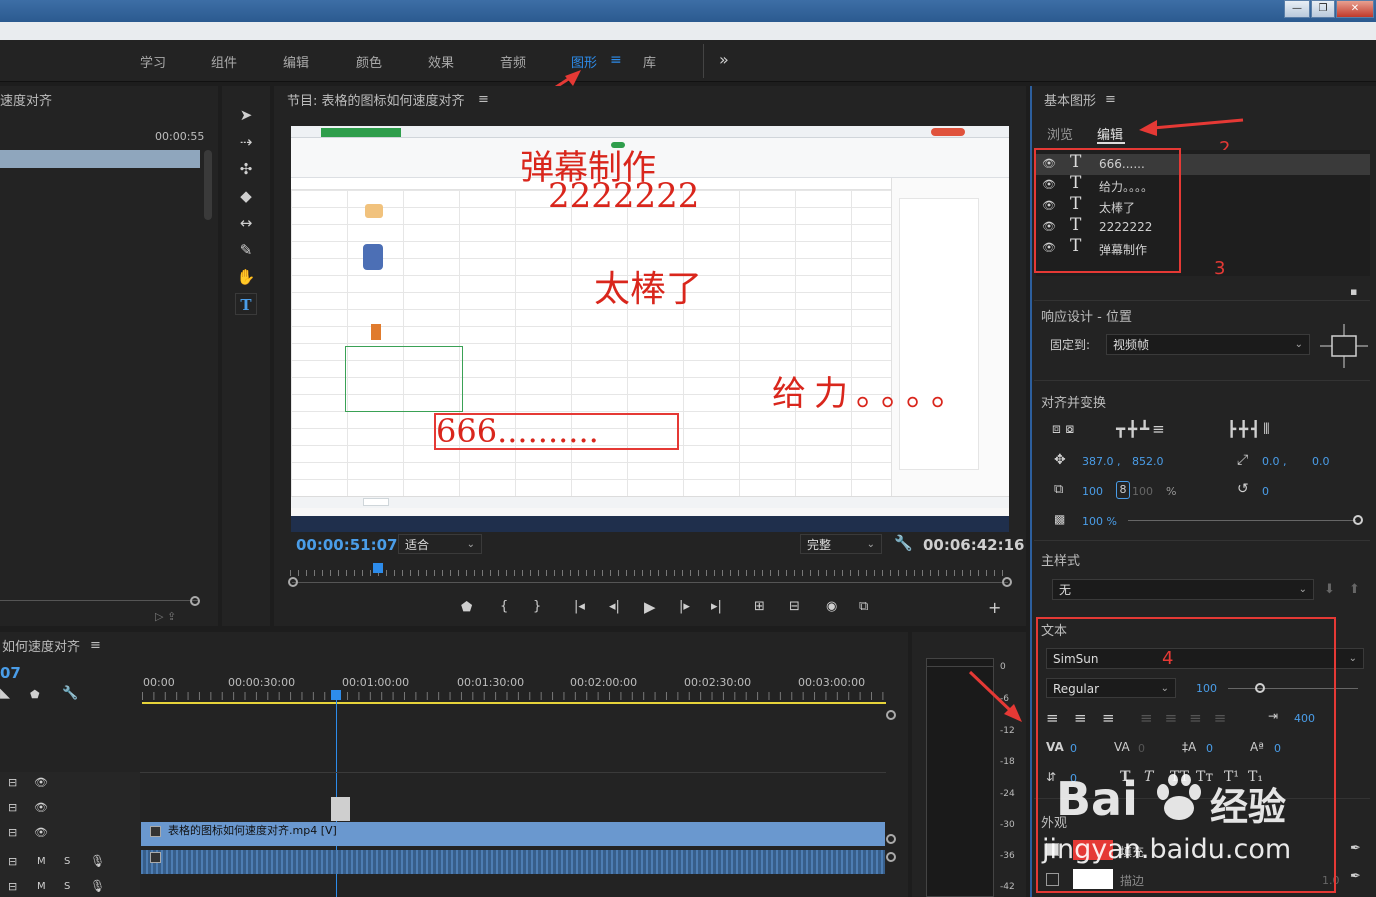  What do you see at coordinates (684, 606) in the screenshot?
I see `step-forward-icon: |▸` at bounding box center [684, 606].